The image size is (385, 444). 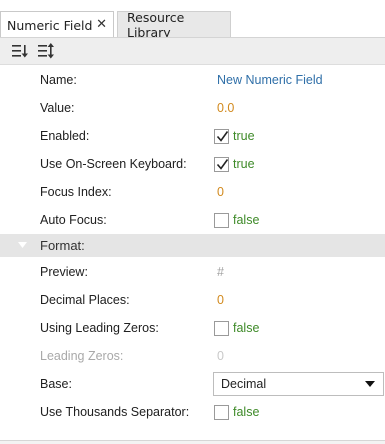 What do you see at coordinates (115, 412) in the screenshot?
I see `property-label: Use Thousands Separator:` at bounding box center [115, 412].